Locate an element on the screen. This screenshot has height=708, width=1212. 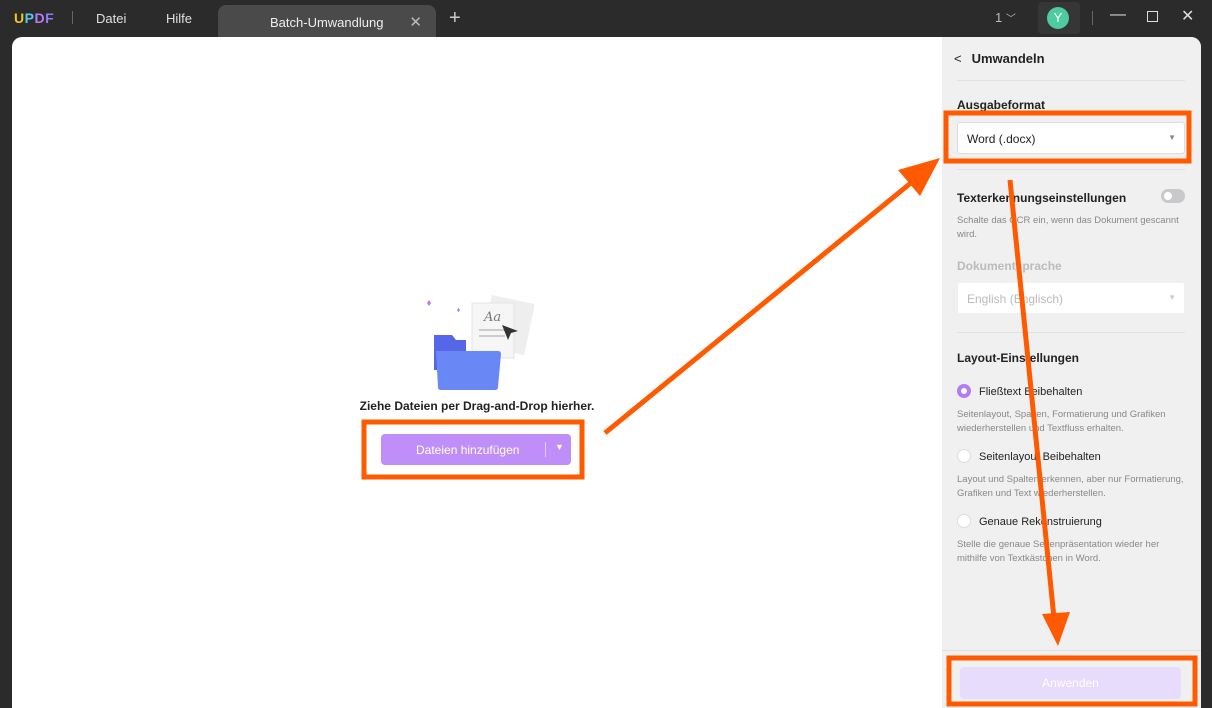
option-label: Seitenlayout Beibehalten is located at coordinates (1040, 457).